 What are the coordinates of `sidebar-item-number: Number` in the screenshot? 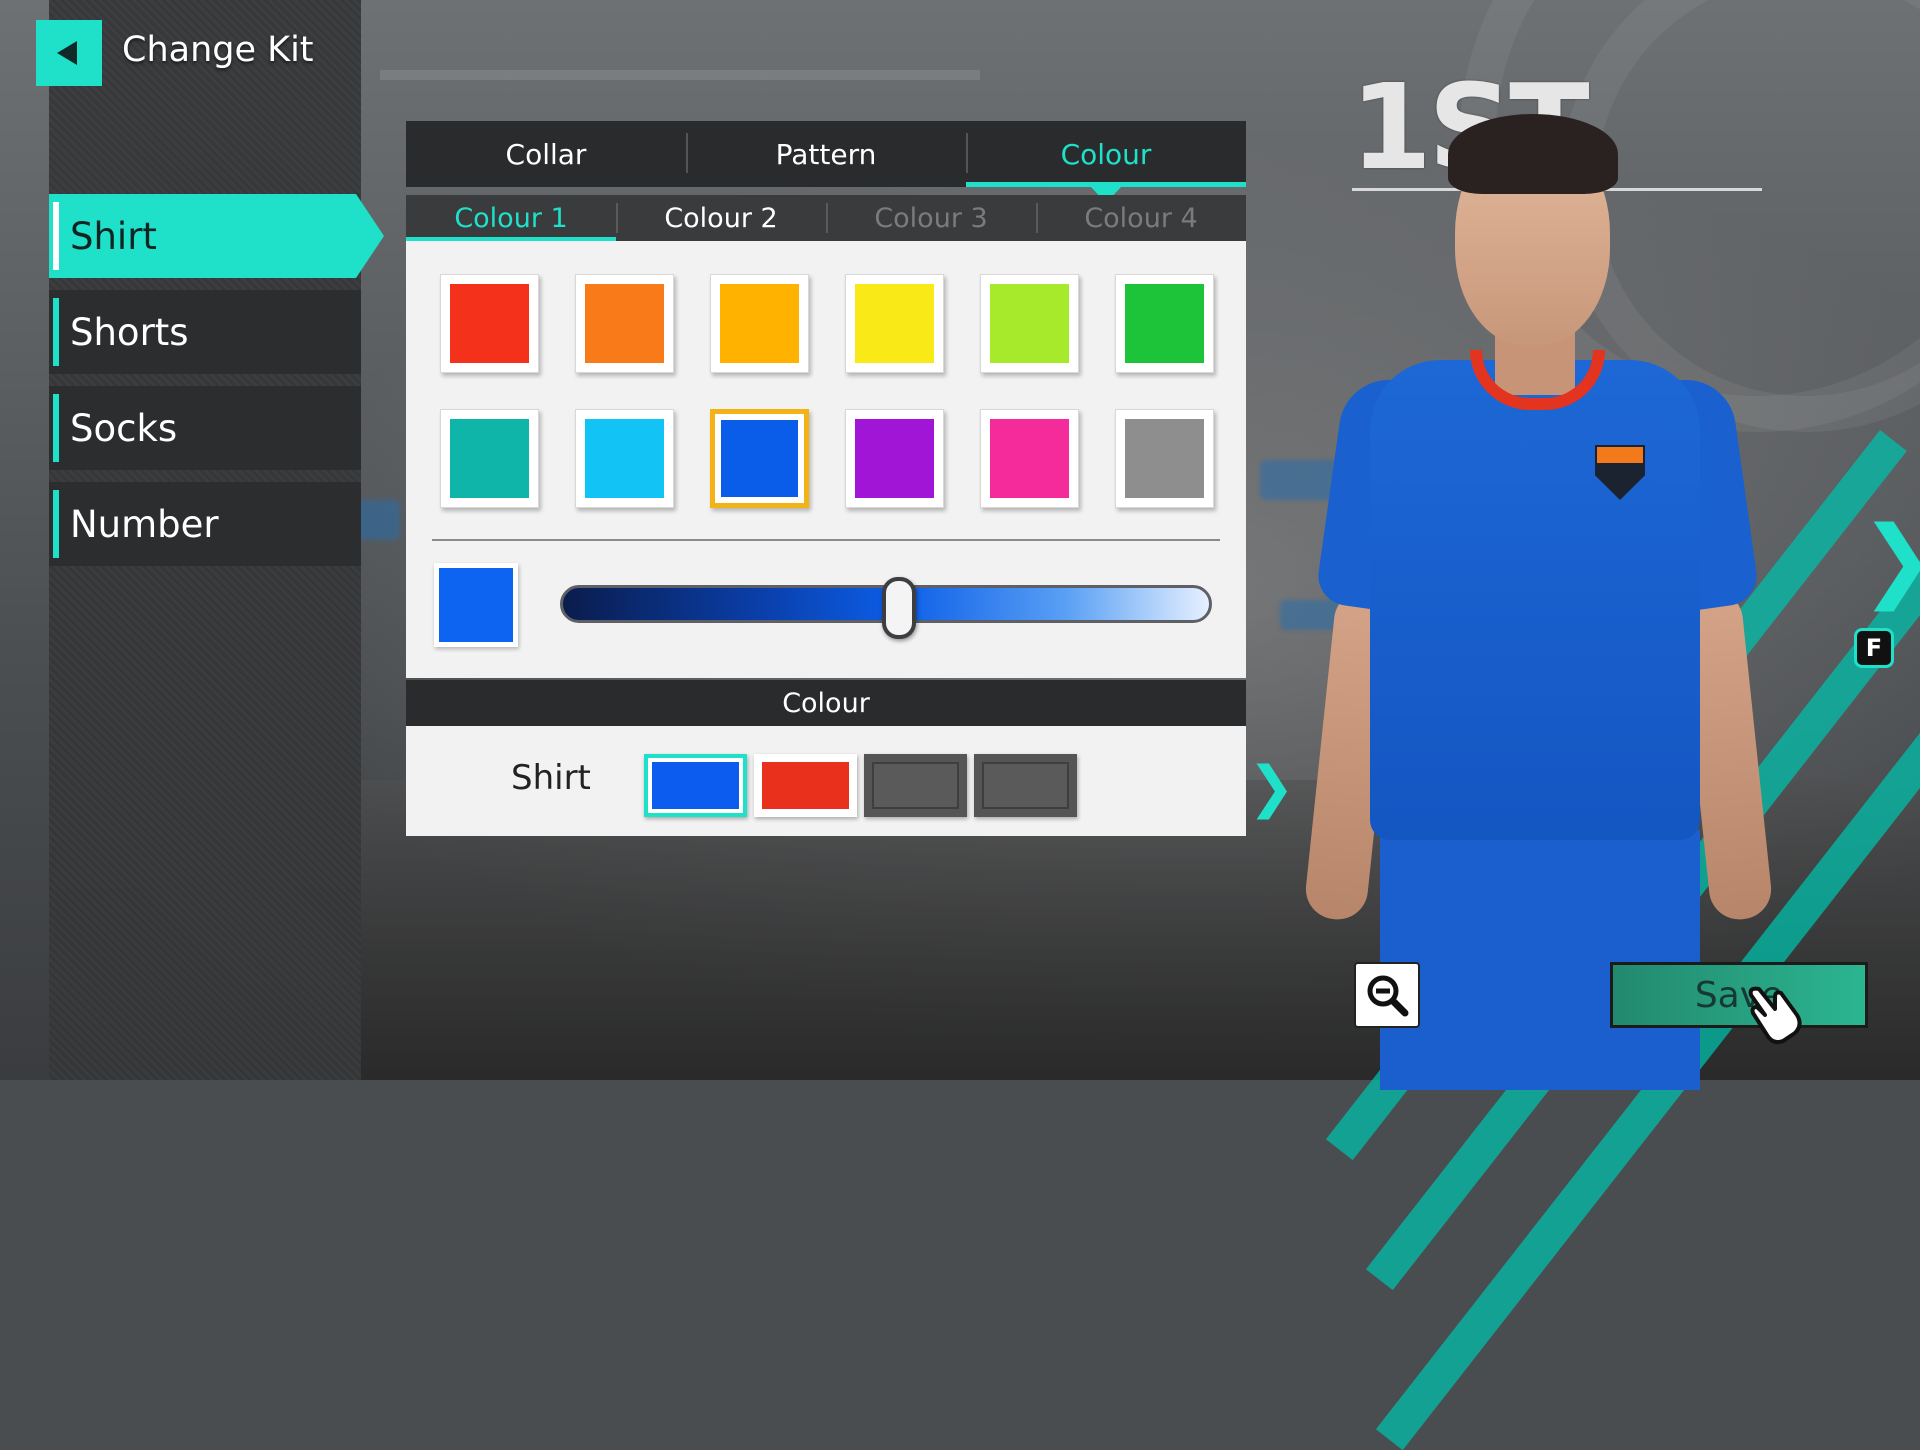 It's located at (205, 524).